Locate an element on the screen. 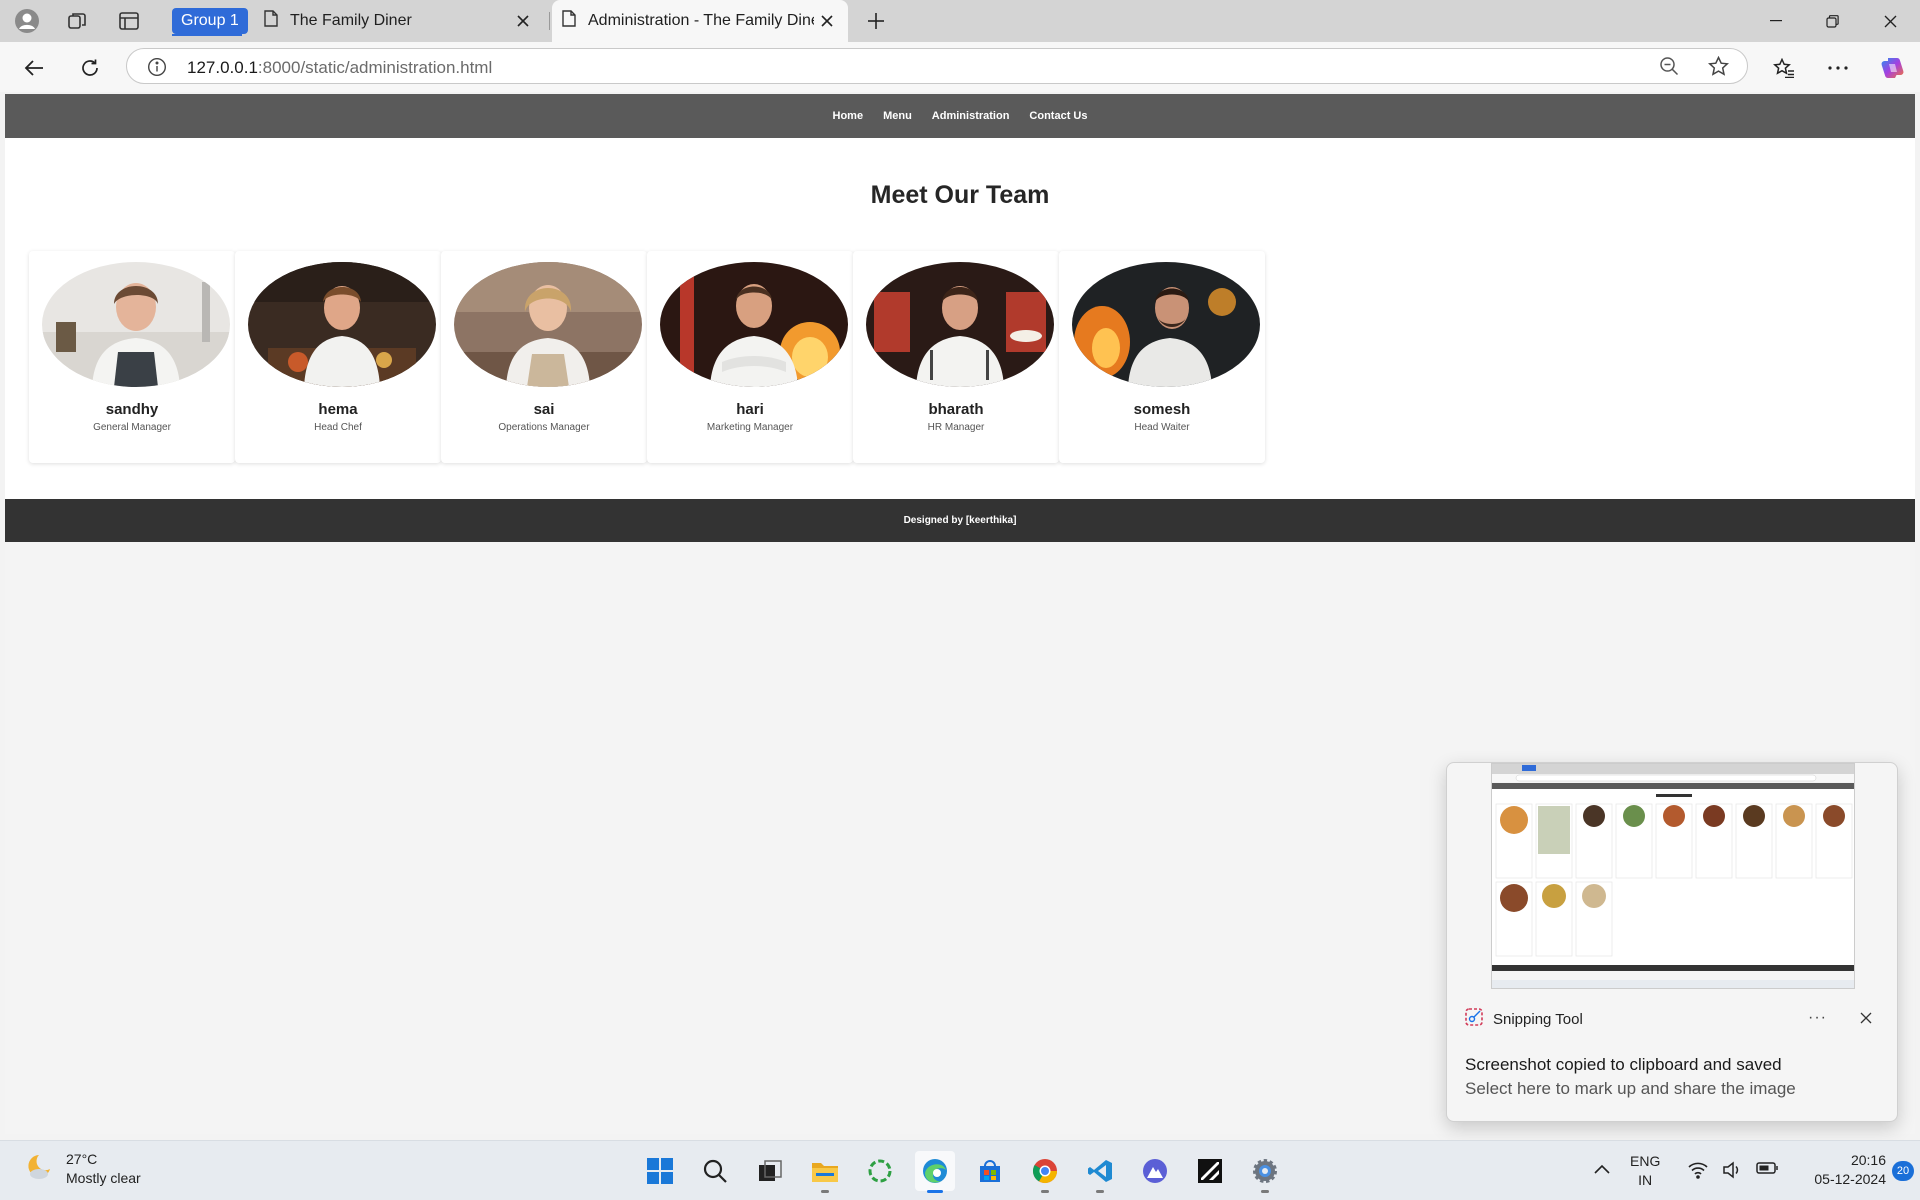  search-icon is located at coordinates (715, 1171).